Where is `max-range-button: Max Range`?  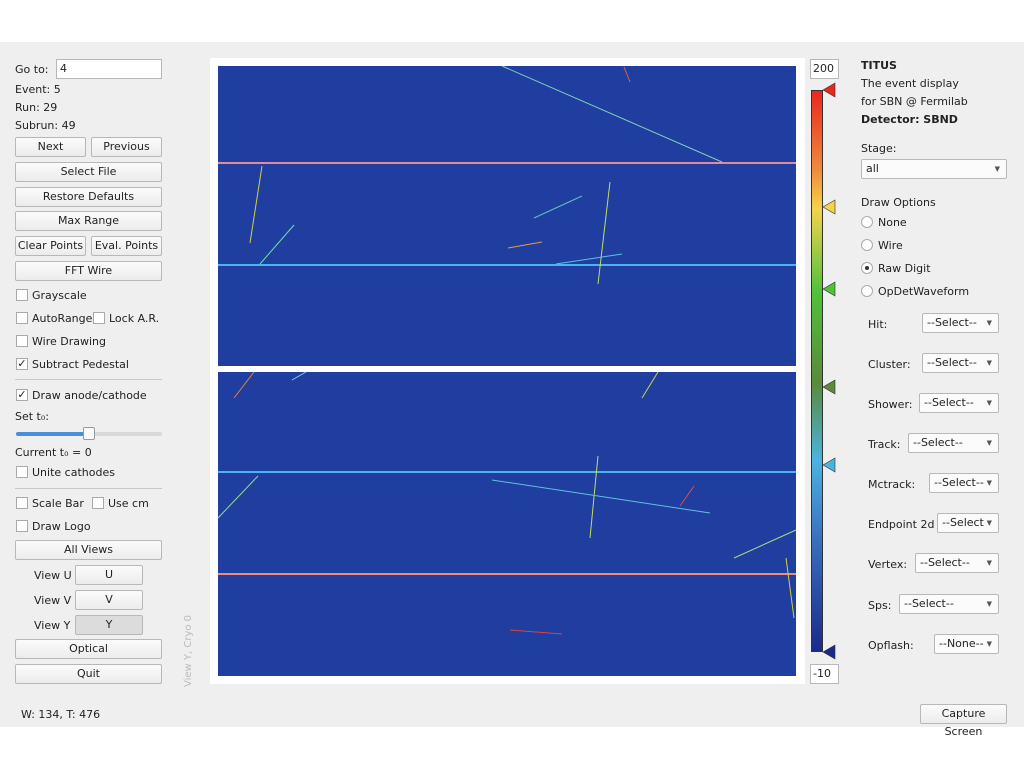
max-range-button: Max Range is located at coordinates (88, 221).